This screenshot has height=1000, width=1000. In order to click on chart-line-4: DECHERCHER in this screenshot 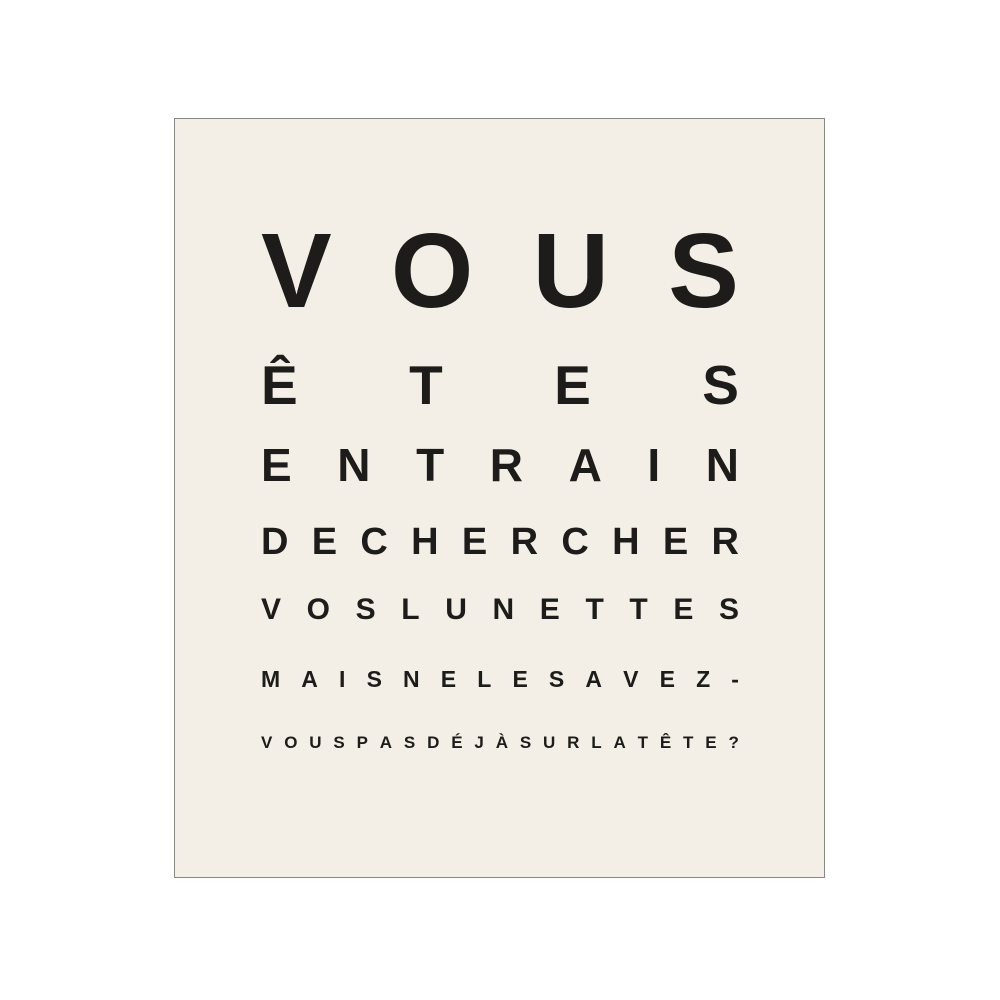, I will do `click(500, 542)`.